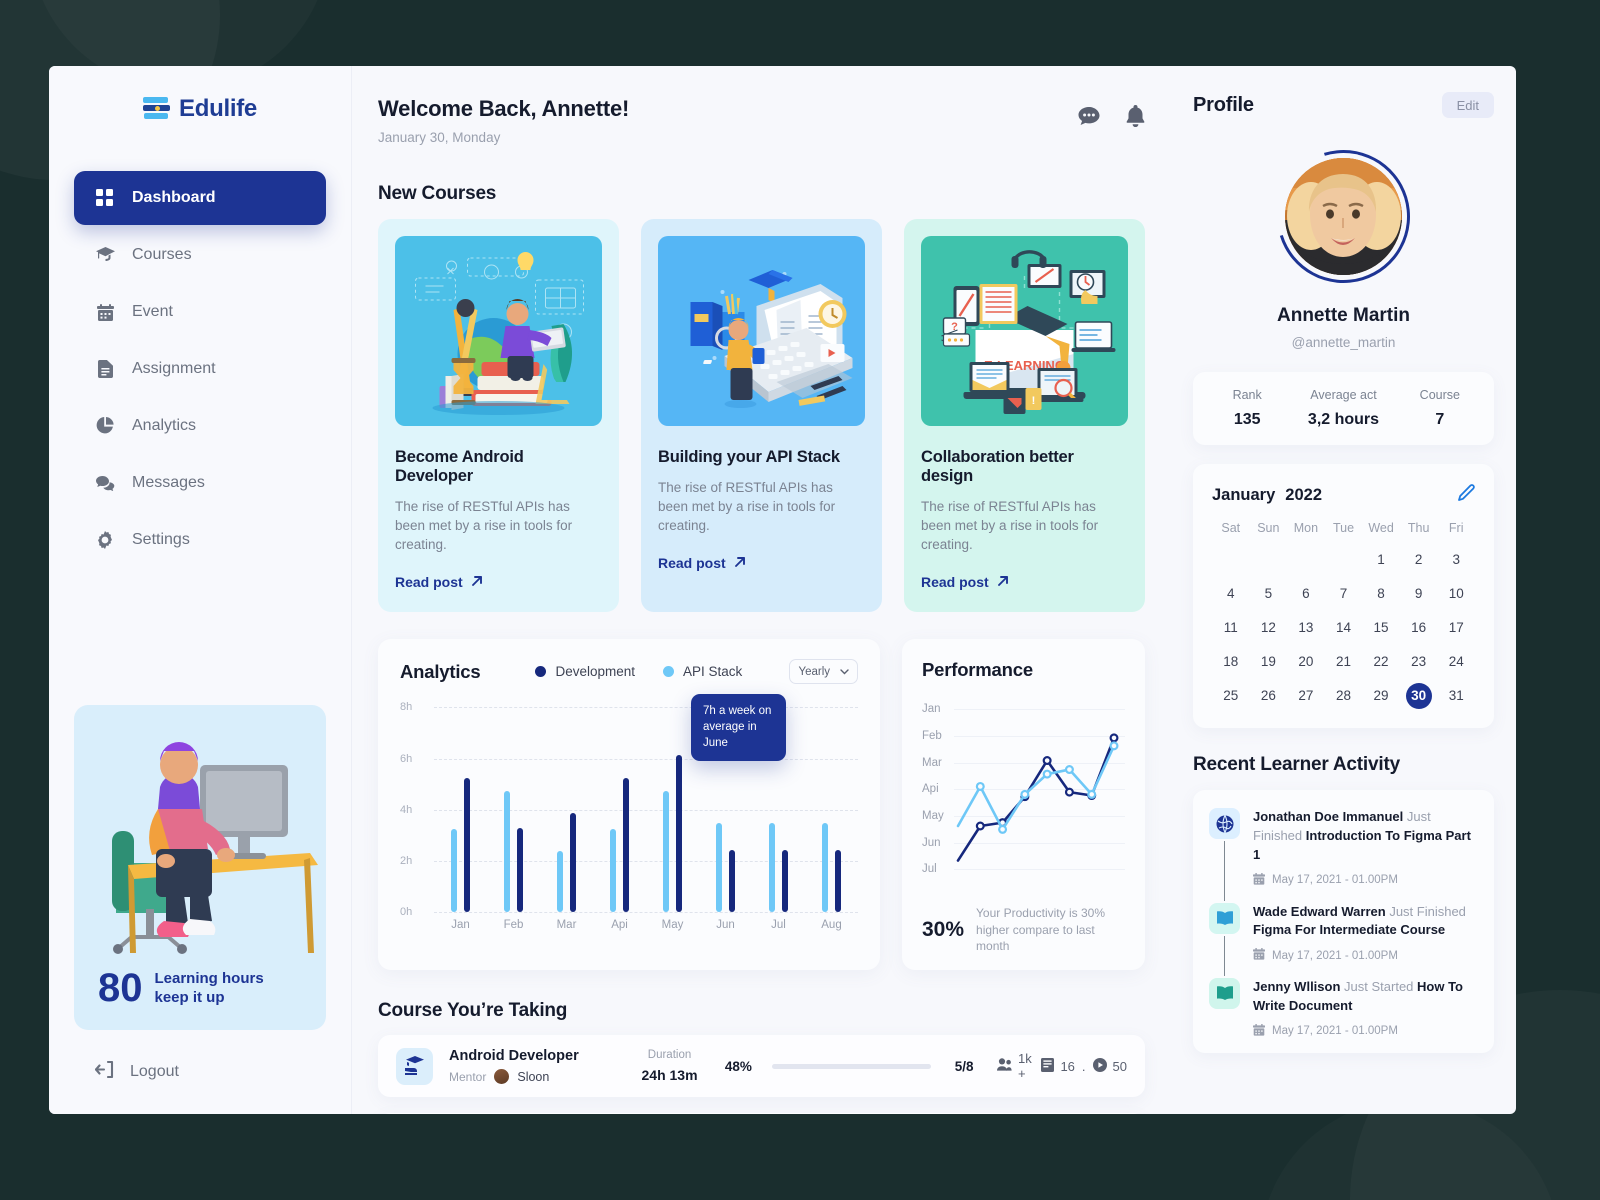 Image resolution: width=1600 pixels, height=1200 pixels. What do you see at coordinates (585, 671) in the screenshot?
I see `legend-item-development: Development` at bounding box center [585, 671].